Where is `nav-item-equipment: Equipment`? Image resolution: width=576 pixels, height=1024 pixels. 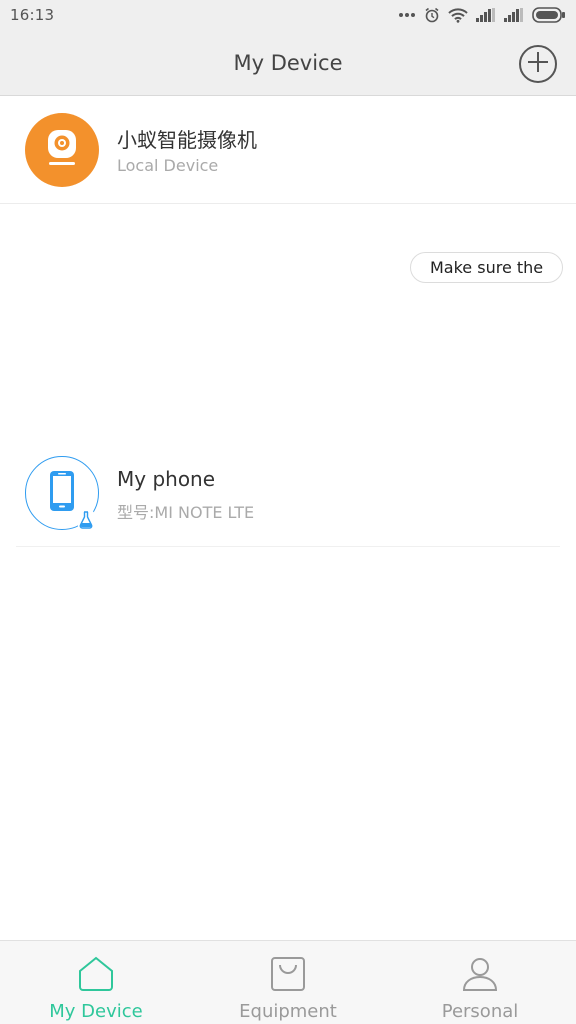 nav-item-equipment: Equipment is located at coordinates (288, 982).